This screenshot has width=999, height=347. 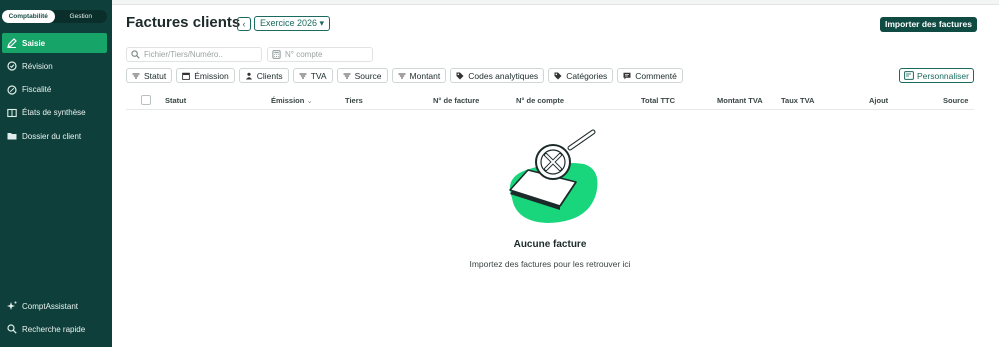 What do you see at coordinates (54, 66) in the screenshot?
I see `sidebar-item-revision: Révision` at bounding box center [54, 66].